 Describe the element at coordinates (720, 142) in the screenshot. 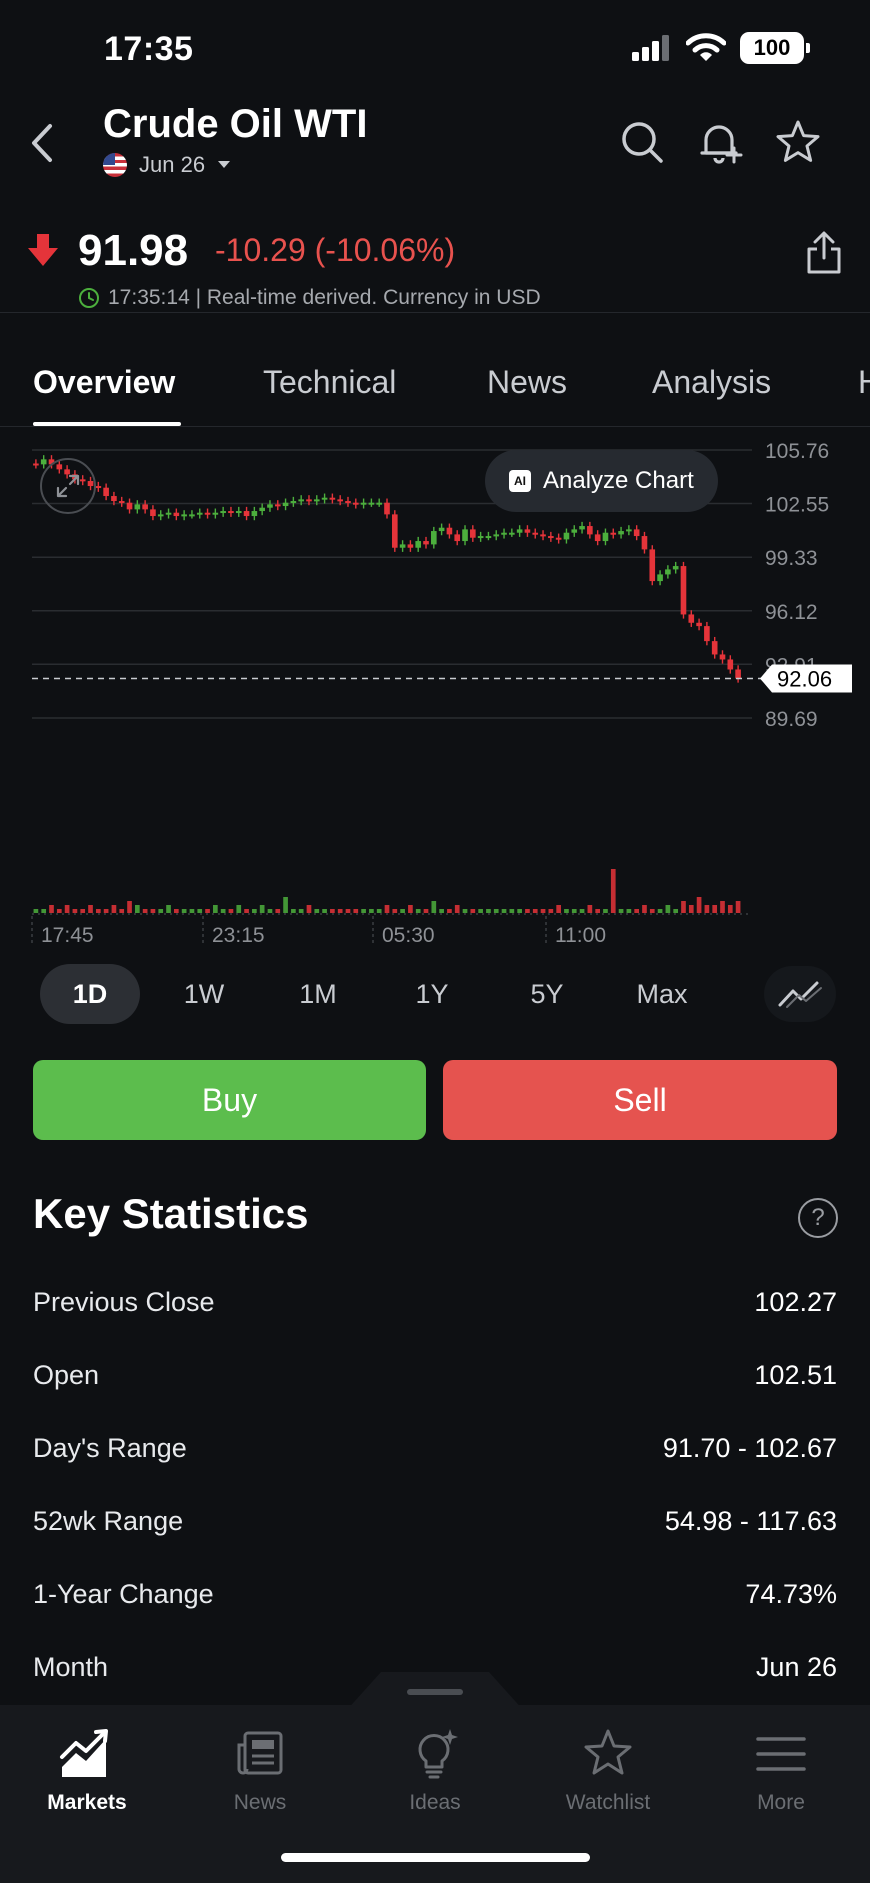

I see `bell-plus-icon` at that location.